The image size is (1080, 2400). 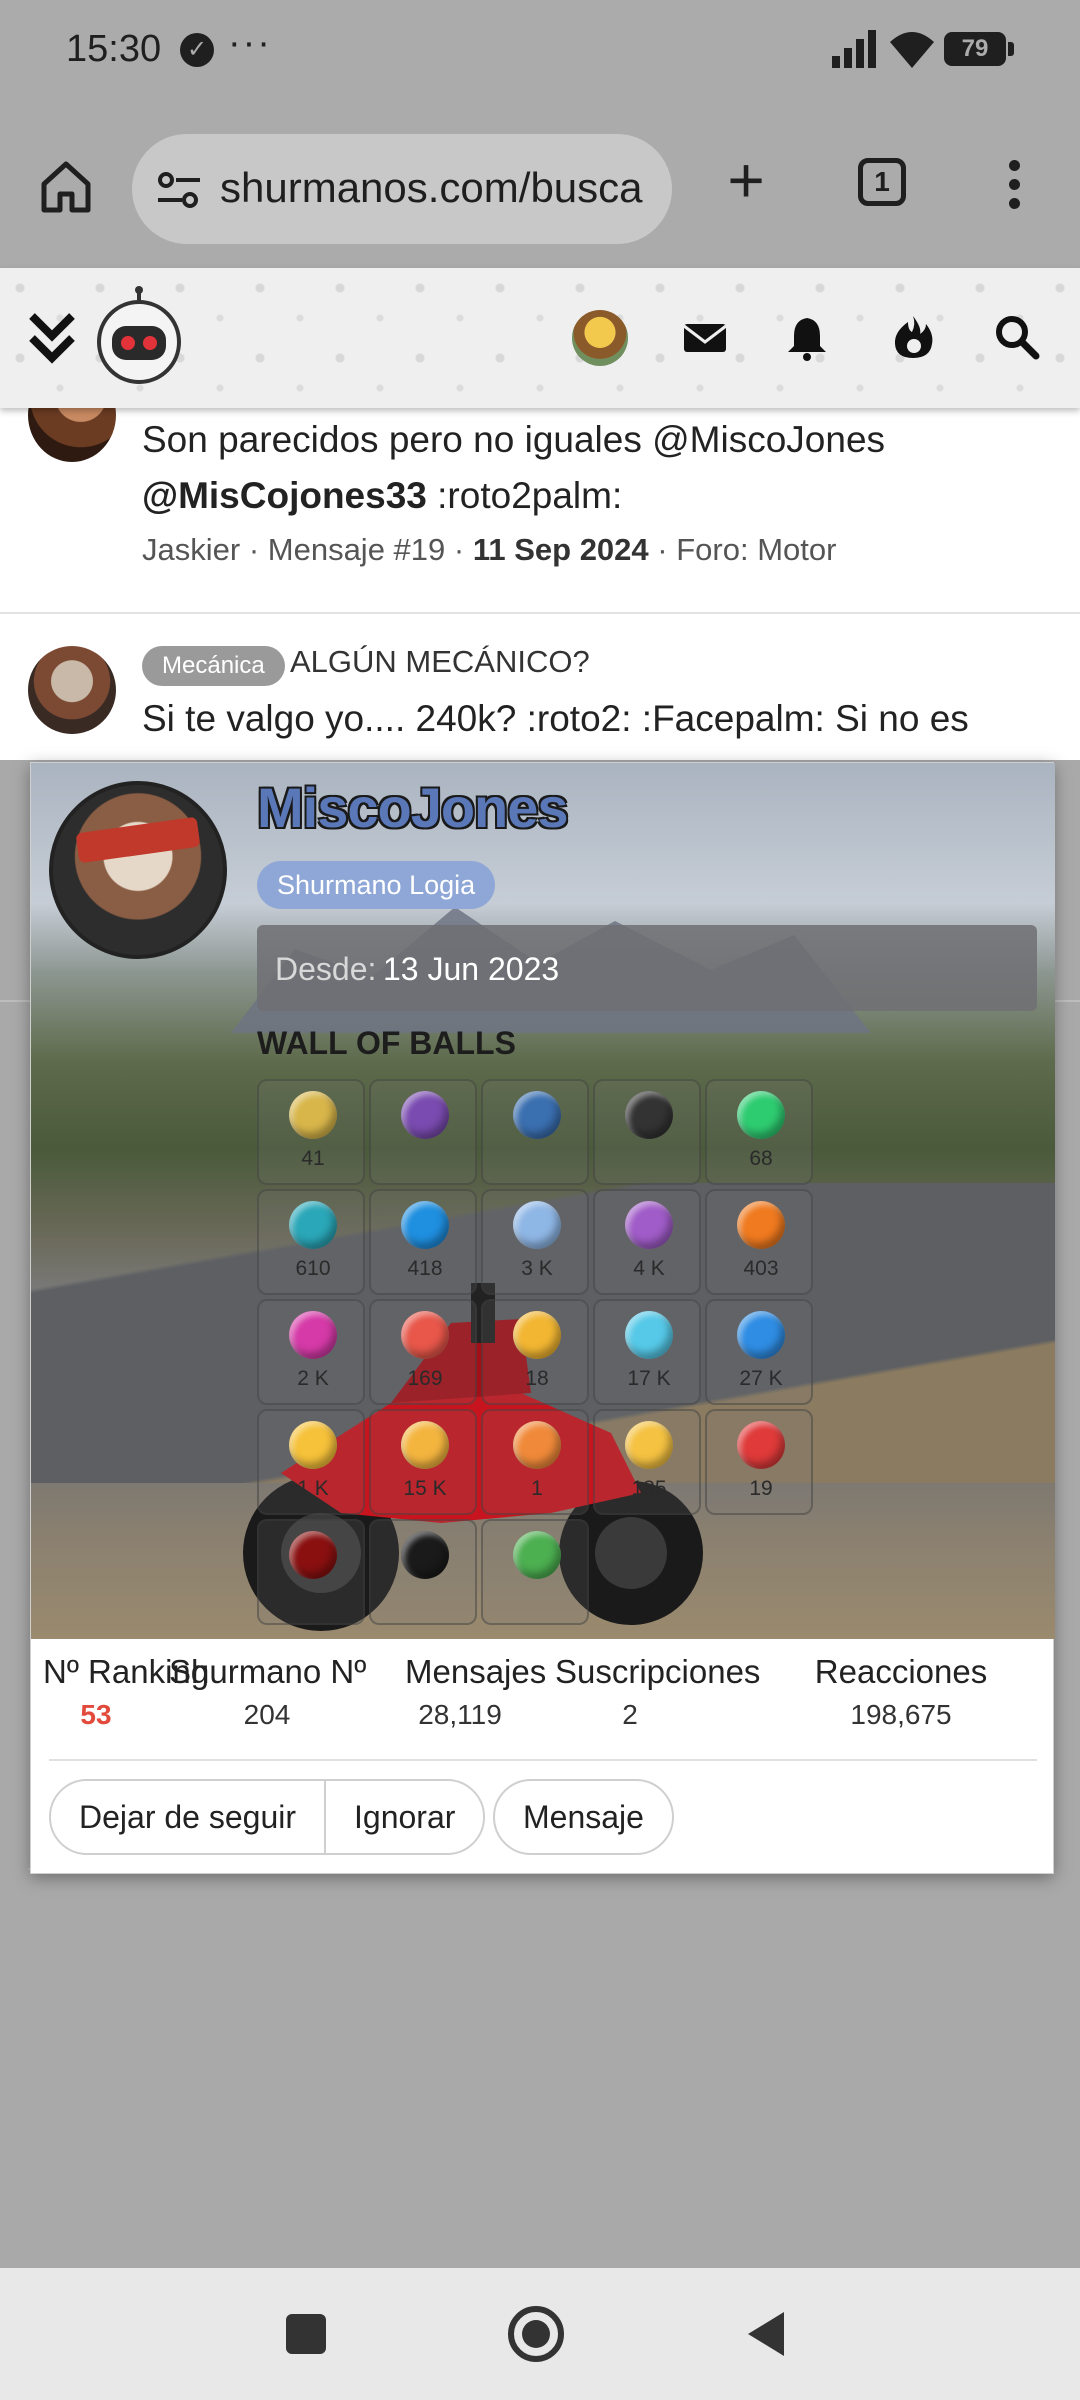 What do you see at coordinates (475, 1692) in the screenshot?
I see `stat-messages: Mensajes 28,119` at bounding box center [475, 1692].